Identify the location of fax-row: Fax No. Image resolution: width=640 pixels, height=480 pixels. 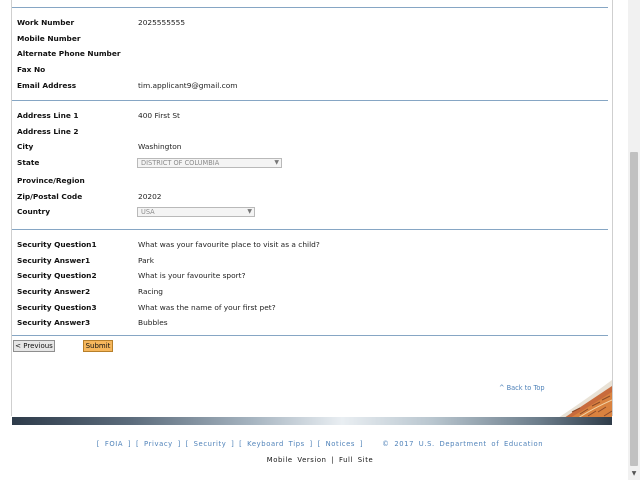
(312, 72).